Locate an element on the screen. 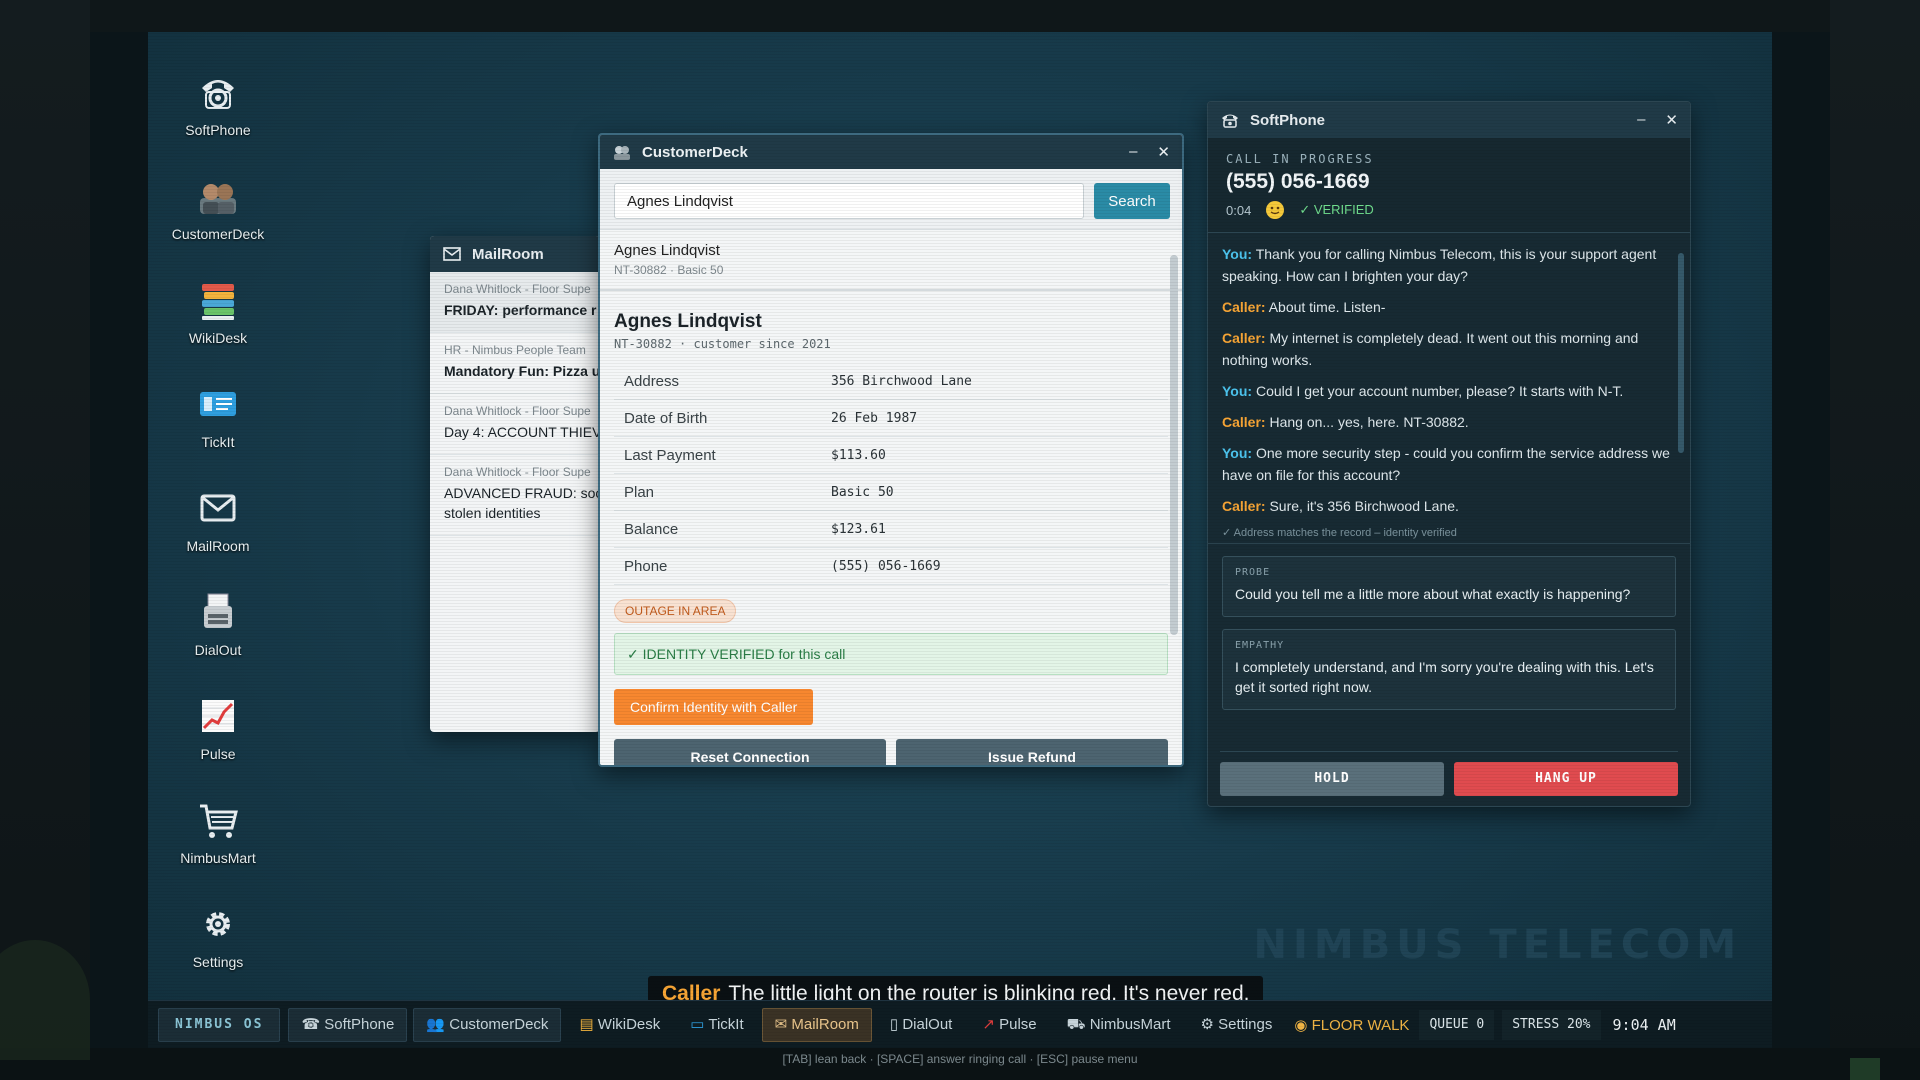 Image resolution: width=1920 pixels, height=1080 pixels. desktop-icon-tickit: TickIt is located at coordinates (218, 415).